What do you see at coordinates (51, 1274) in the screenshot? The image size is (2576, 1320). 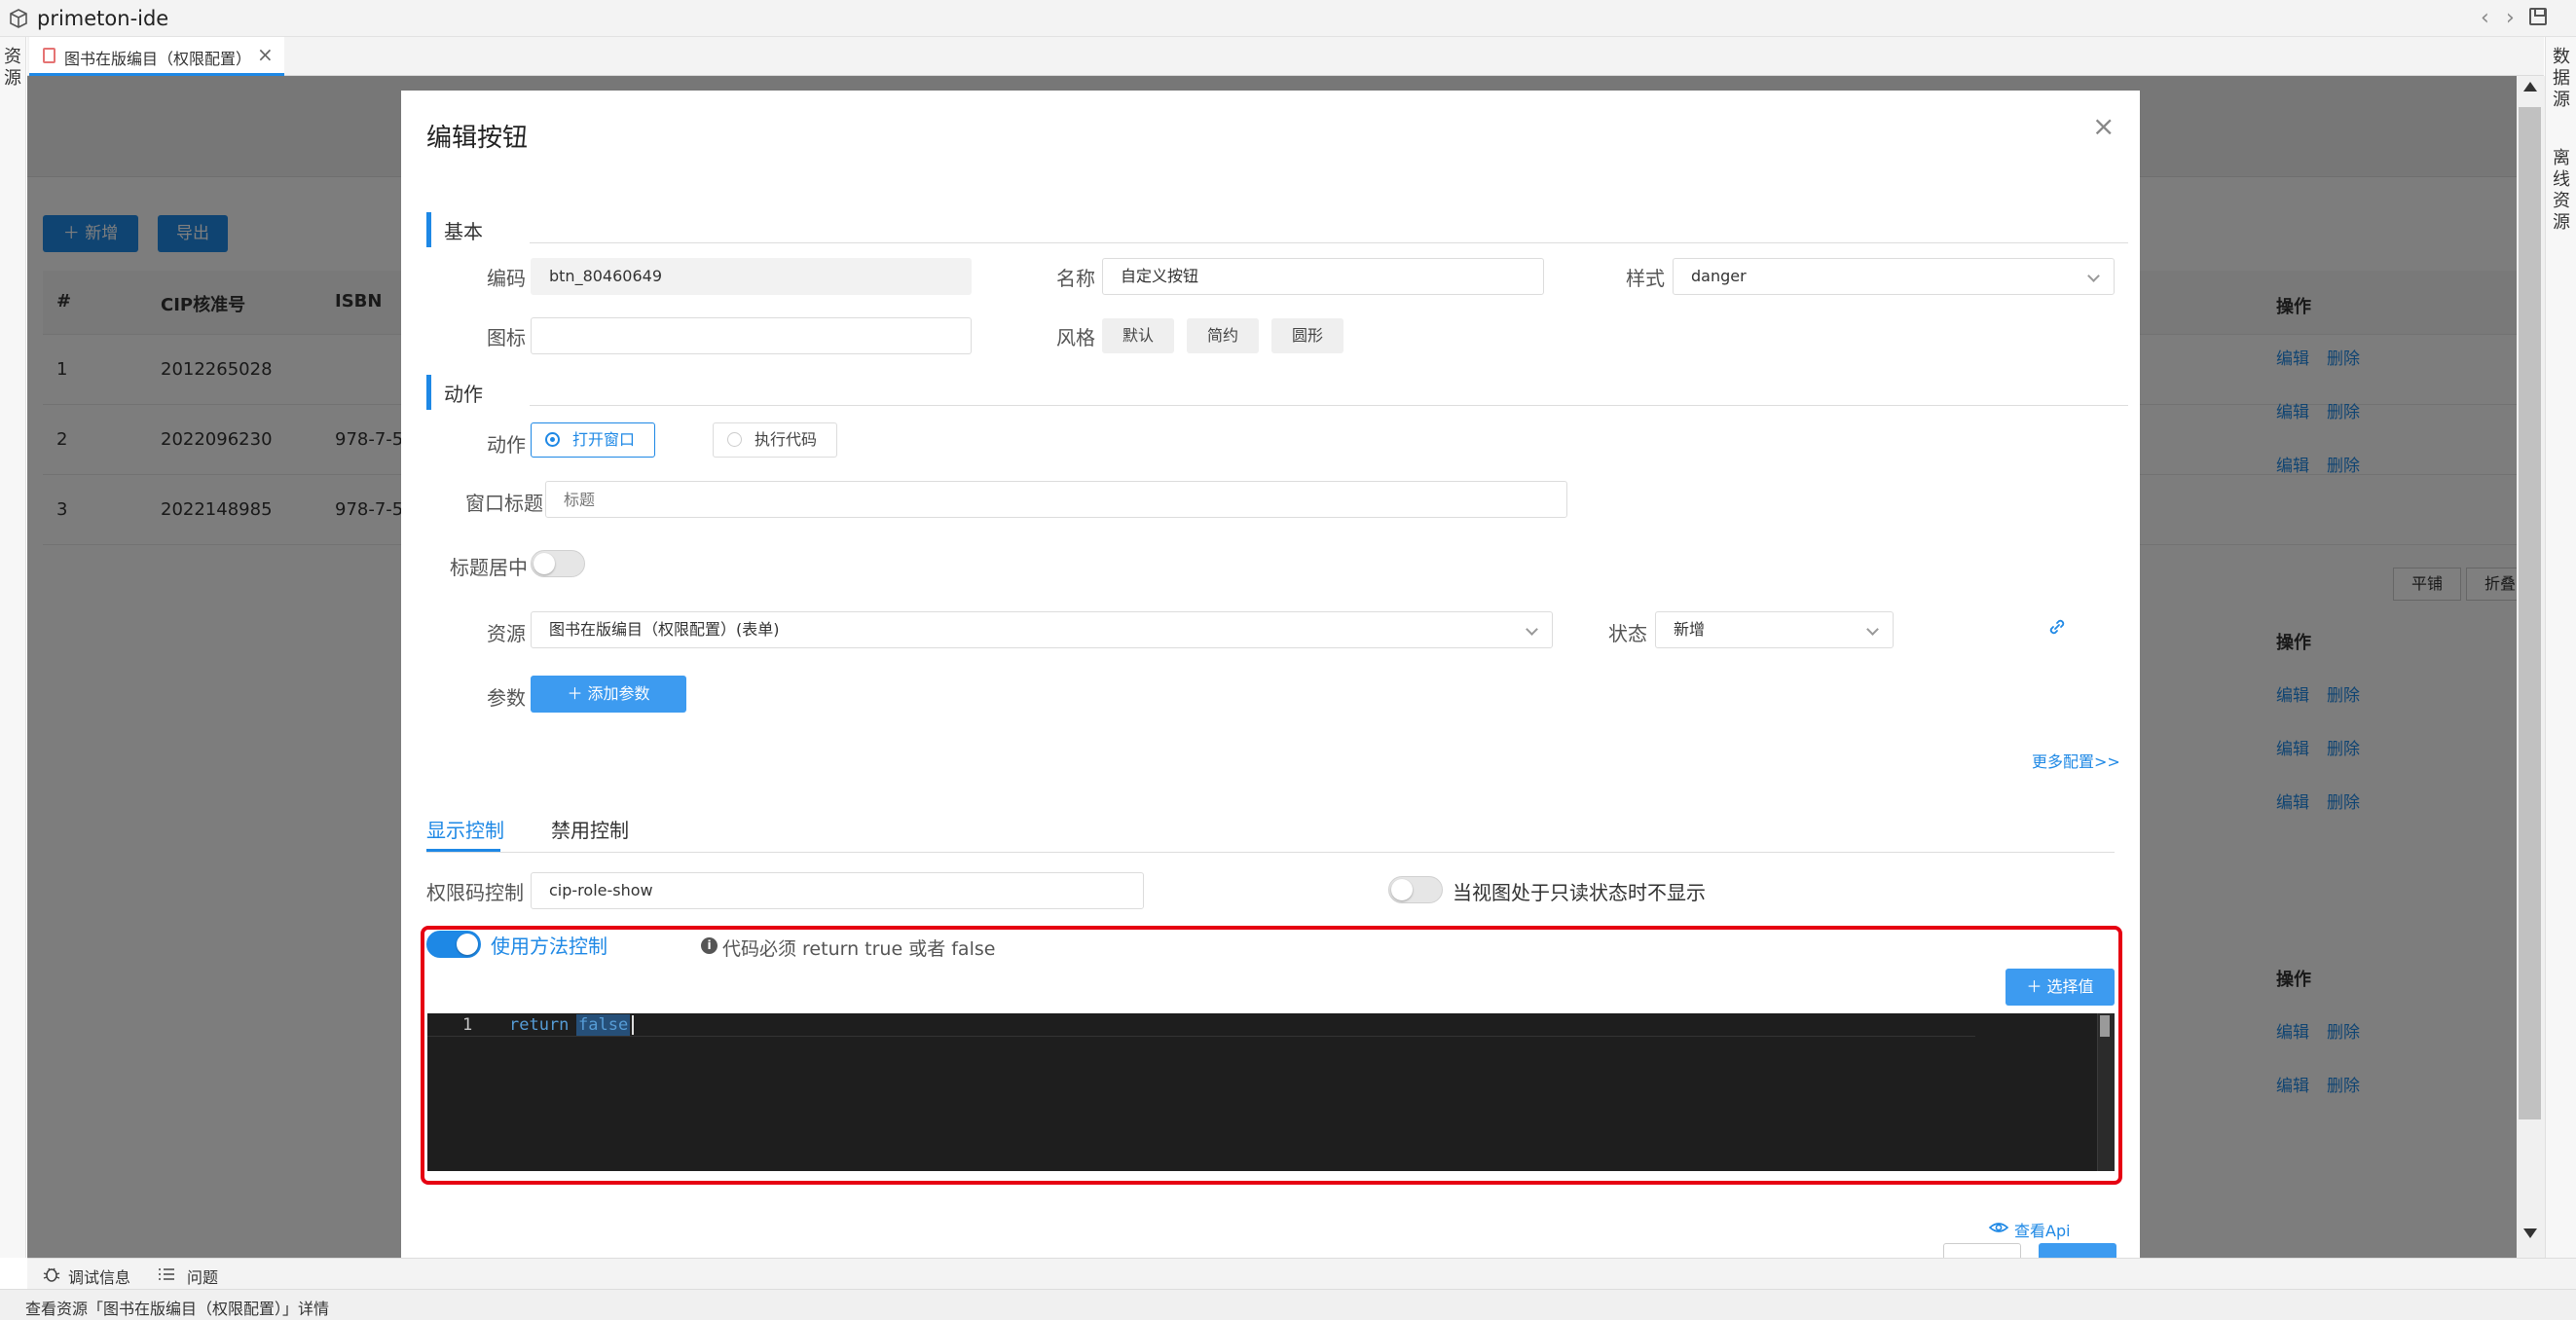 I see `bug-icon` at bounding box center [51, 1274].